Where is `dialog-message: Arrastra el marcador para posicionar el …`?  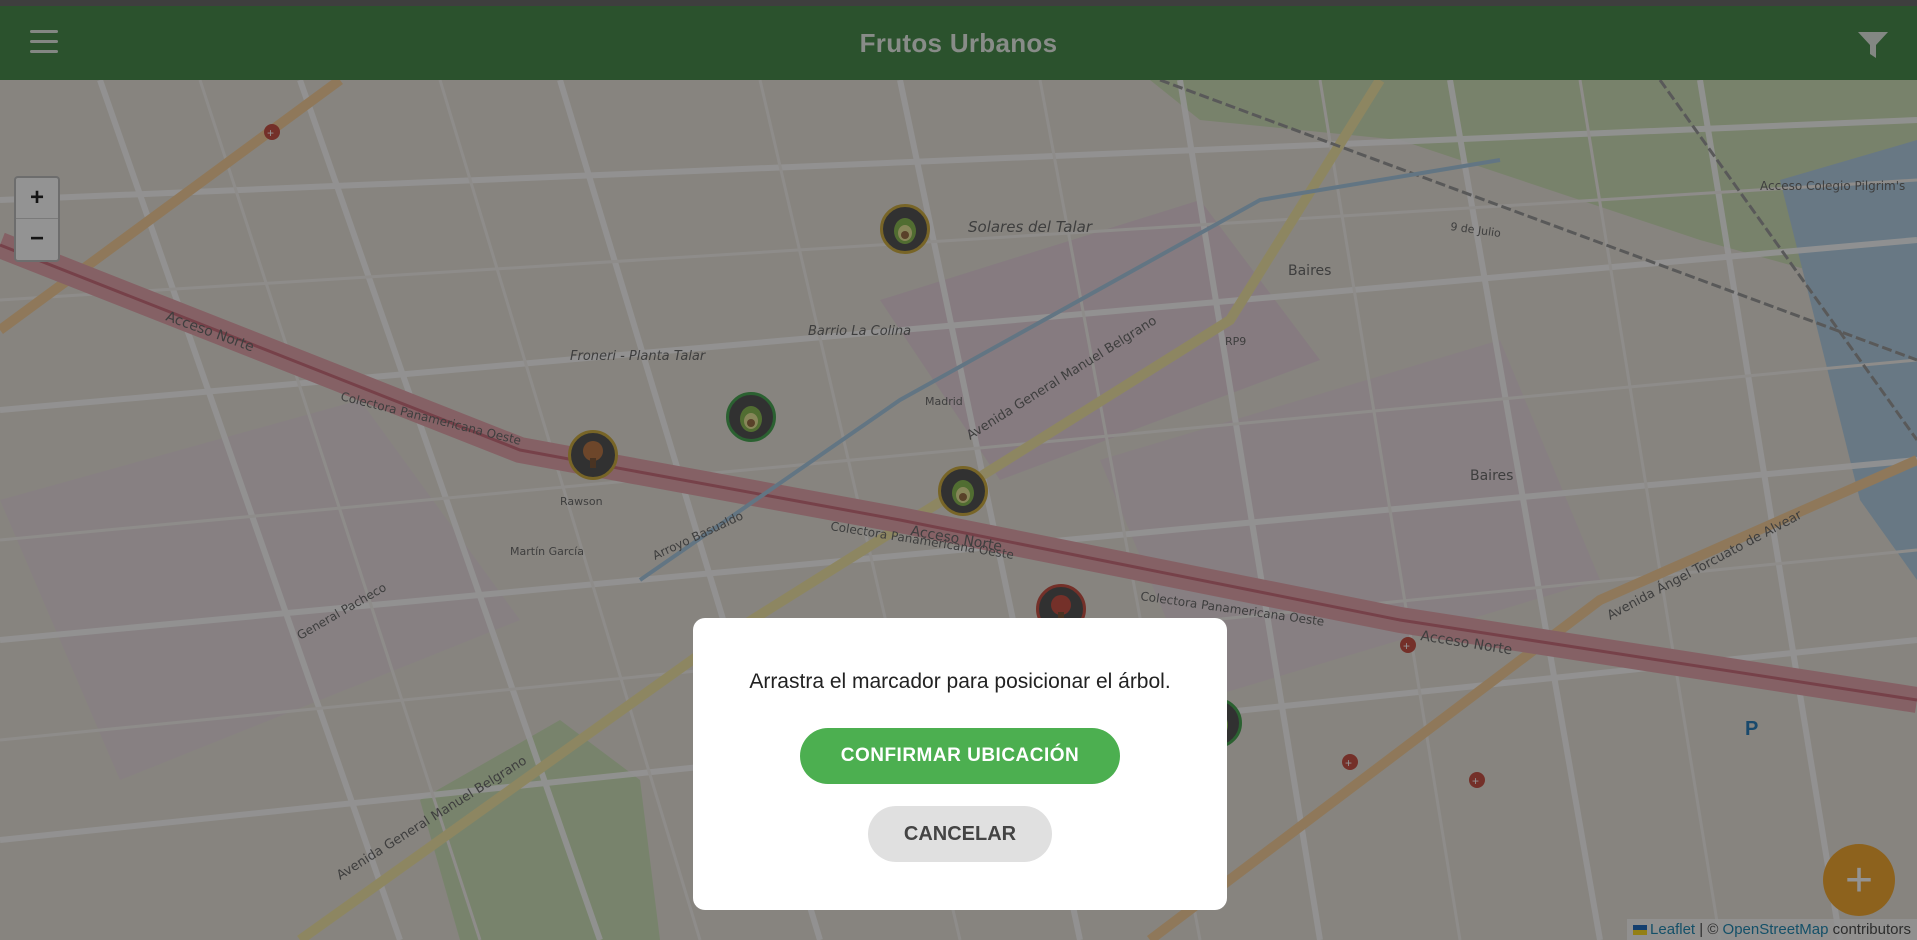
dialog-message: Arrastra el marcador para posicionar el … is located at coordinates (960, 681).